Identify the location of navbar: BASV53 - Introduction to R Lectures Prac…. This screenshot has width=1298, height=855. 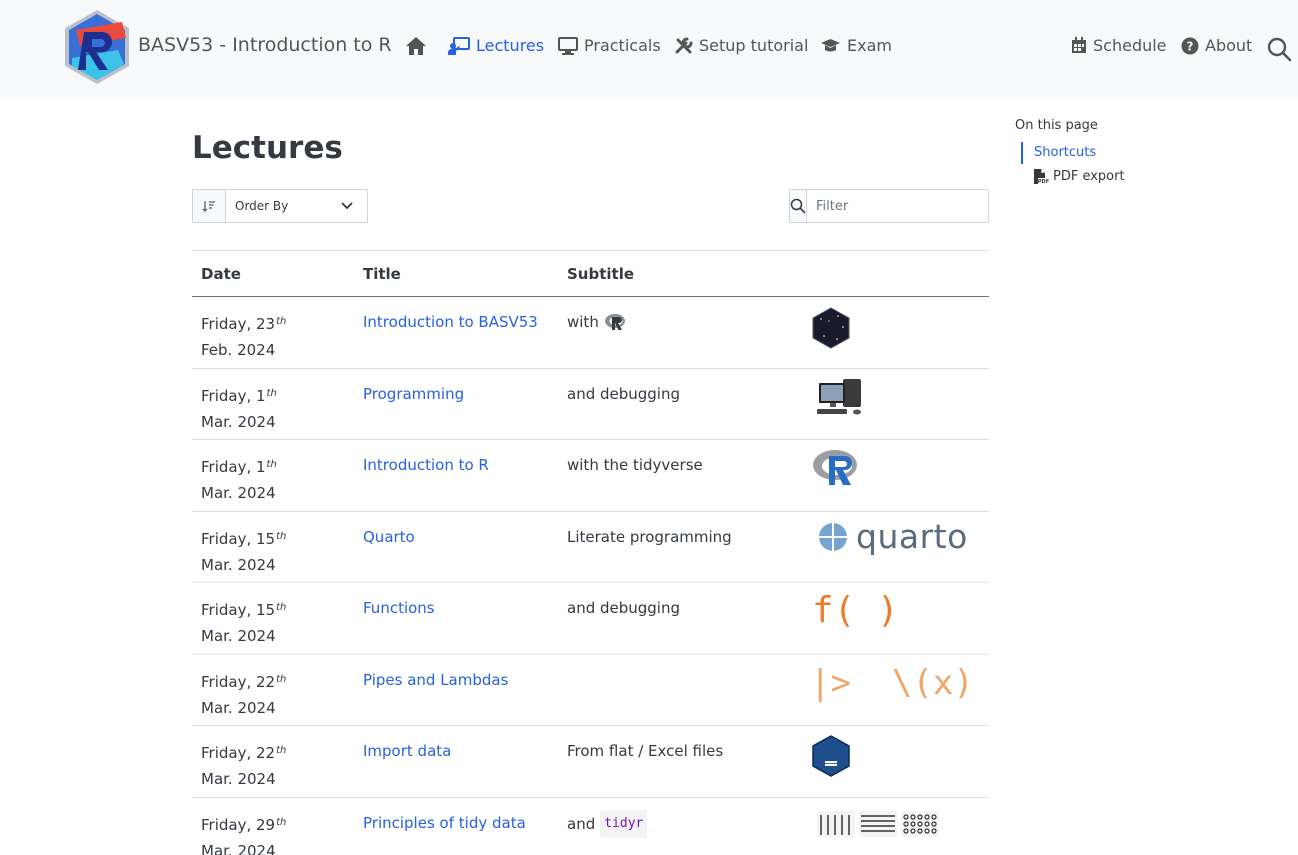
(649, 49).